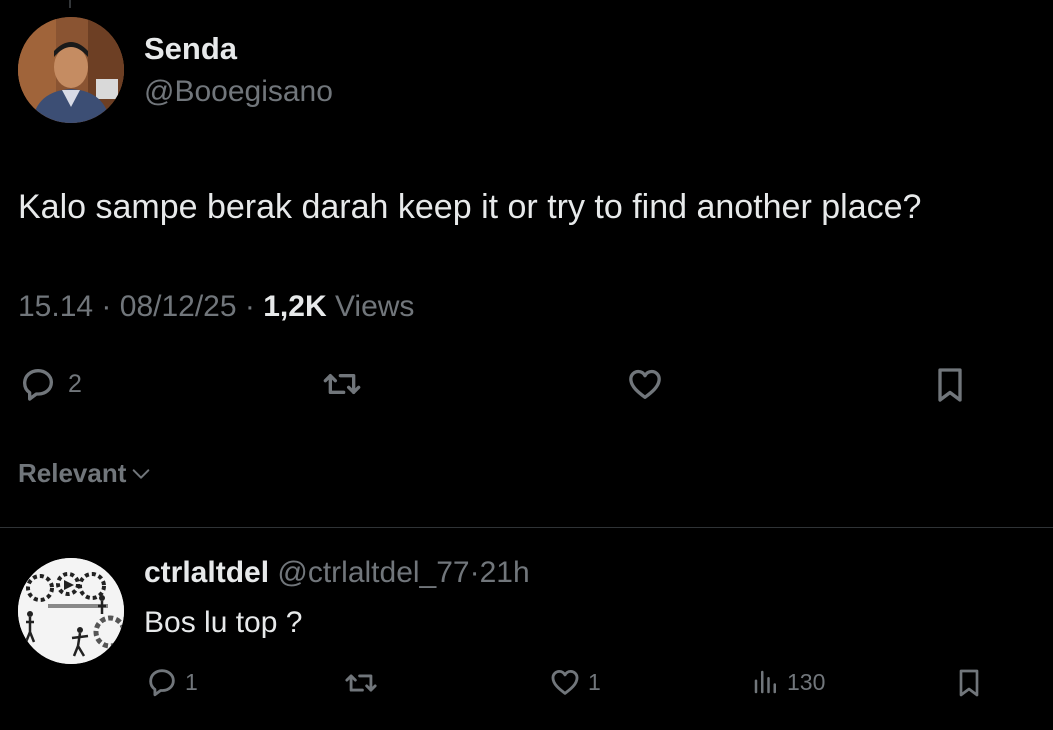  What do you see at coordinates (55, 306) in the screenshot?
I see `tweet-time: 15.14` at bounding box center [55, 306].